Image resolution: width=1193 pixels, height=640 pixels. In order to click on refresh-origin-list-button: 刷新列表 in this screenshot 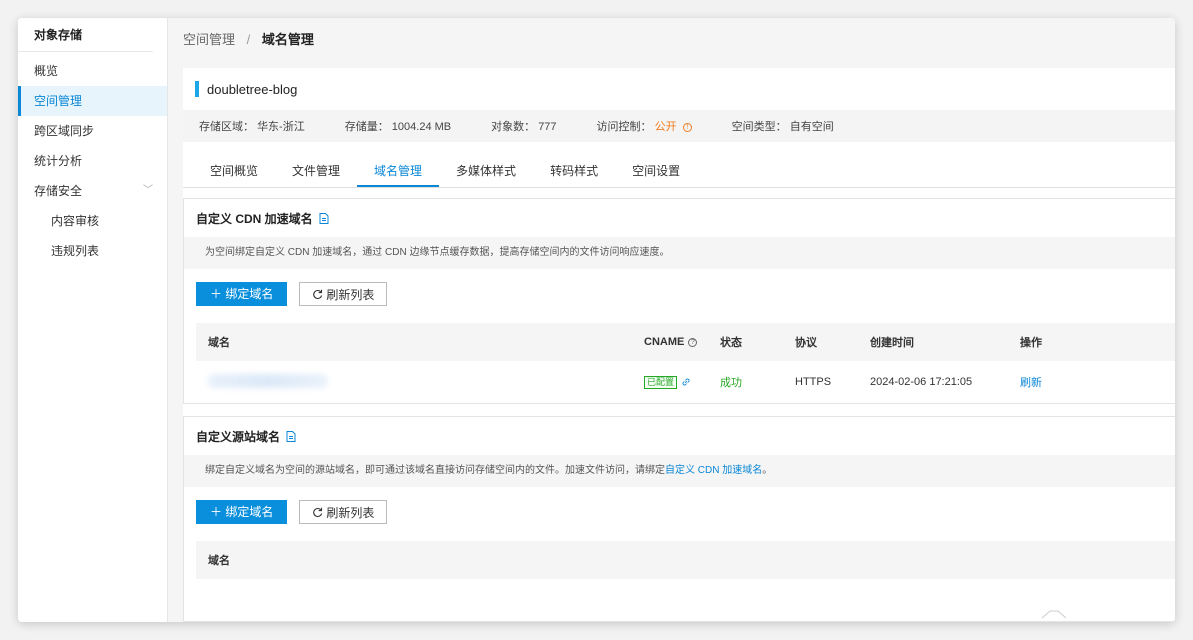, I will do `click(343, 512)`.